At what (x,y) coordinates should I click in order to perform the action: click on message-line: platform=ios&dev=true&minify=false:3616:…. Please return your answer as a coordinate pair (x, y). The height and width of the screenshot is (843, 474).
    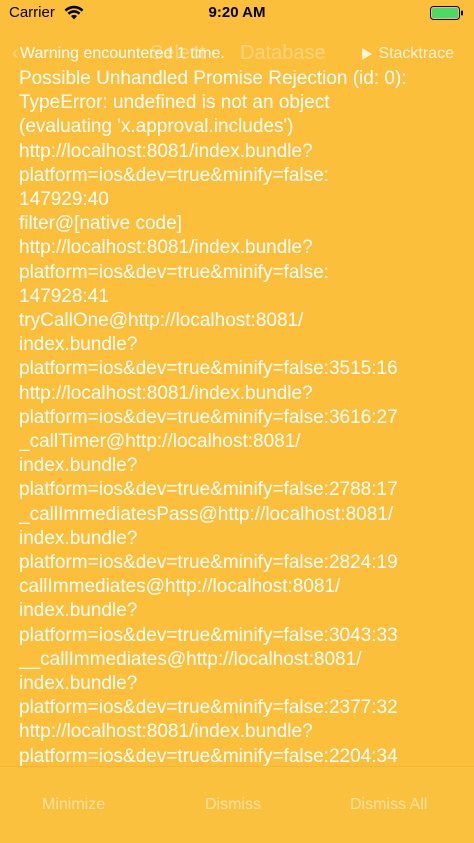
    Looking at the image, I should click on (208, 417).